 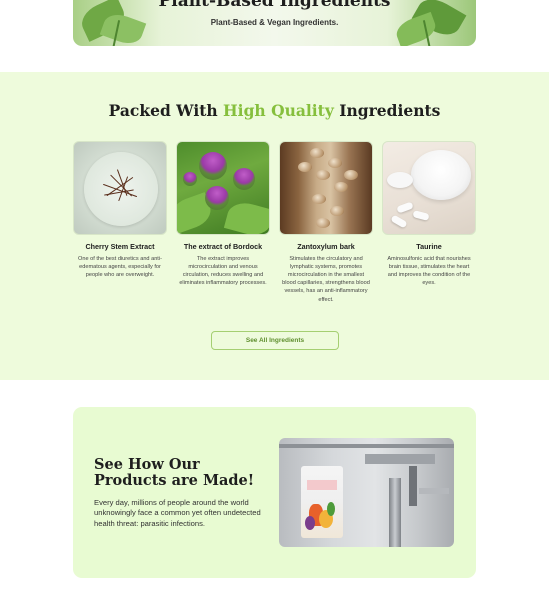 What do you see at coordinates (120, 246) in the screenshot?
I see `ingredient-name: Cherry Stem Extract` at bounding box center [120, 246].